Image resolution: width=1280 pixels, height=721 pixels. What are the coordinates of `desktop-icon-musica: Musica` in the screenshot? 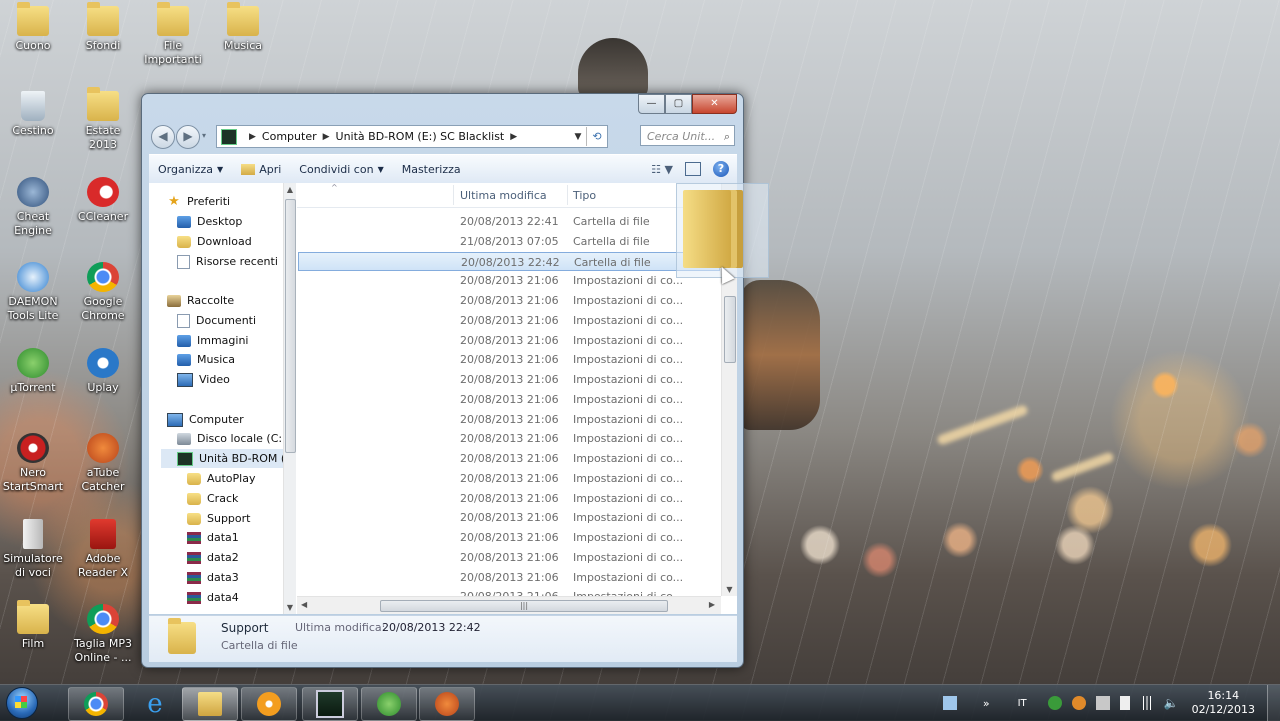 It's located at (243, 27).